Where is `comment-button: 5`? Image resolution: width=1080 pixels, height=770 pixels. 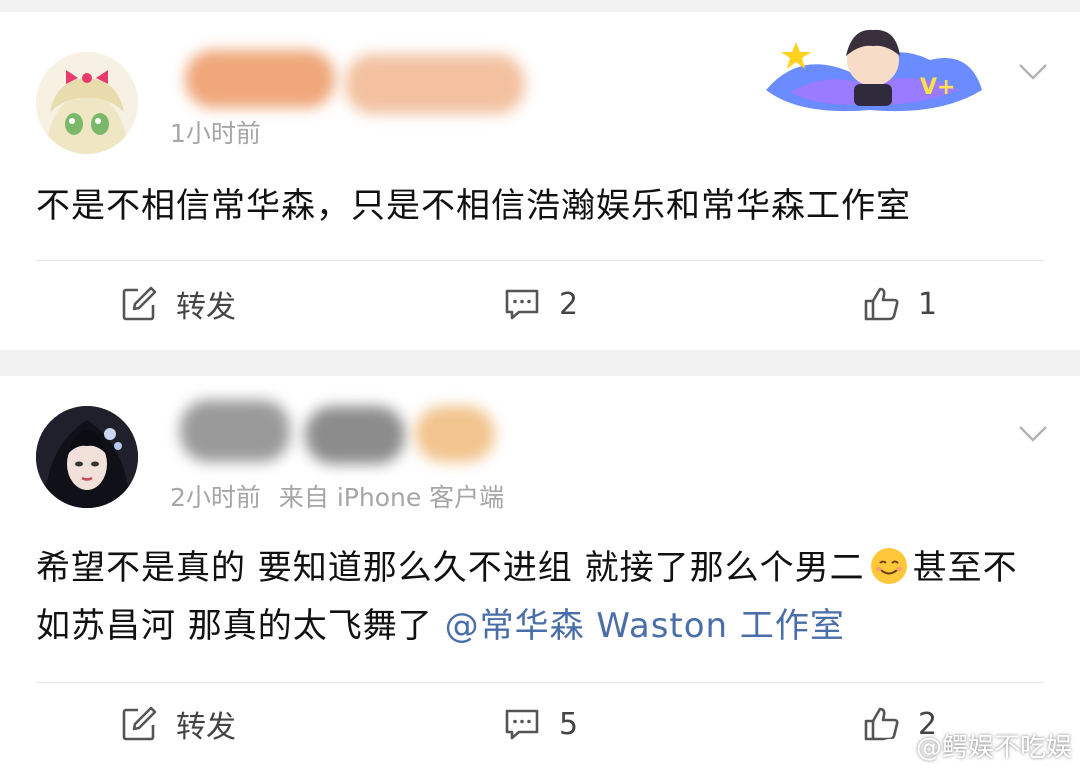
comment-button: 5 is located at coordinates (540, 724).